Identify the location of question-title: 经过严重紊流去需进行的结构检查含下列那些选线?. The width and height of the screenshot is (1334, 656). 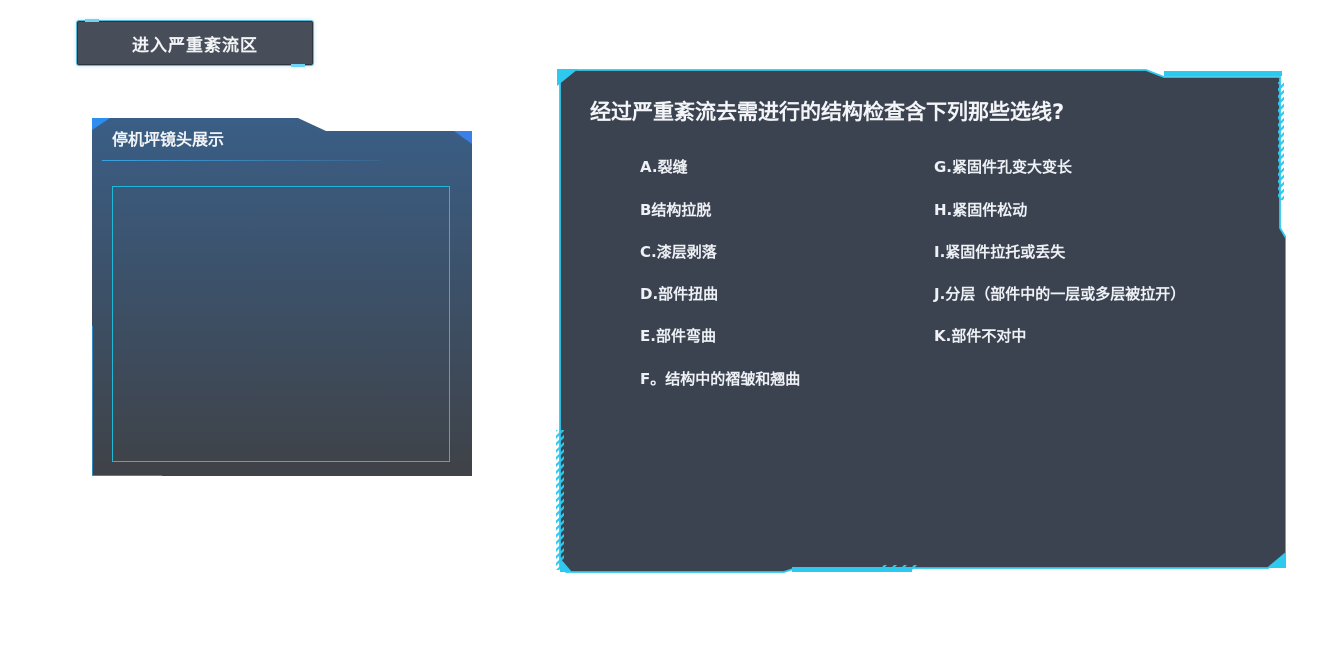
(827, 112).